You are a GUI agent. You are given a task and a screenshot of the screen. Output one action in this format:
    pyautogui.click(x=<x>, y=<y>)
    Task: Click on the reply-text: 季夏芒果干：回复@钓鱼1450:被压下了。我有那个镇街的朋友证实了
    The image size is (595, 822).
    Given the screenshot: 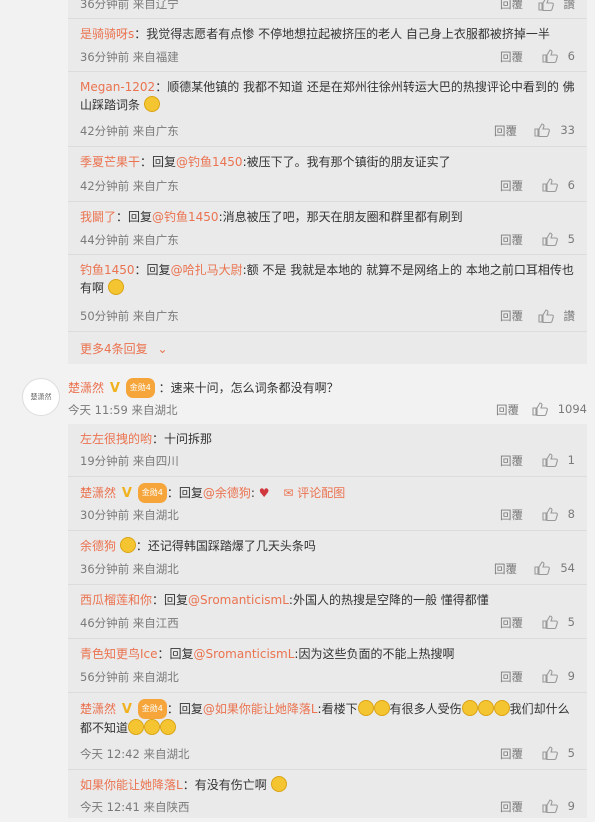 What is the action you would take?
    pyautogui.click(x=328, y=162)
    